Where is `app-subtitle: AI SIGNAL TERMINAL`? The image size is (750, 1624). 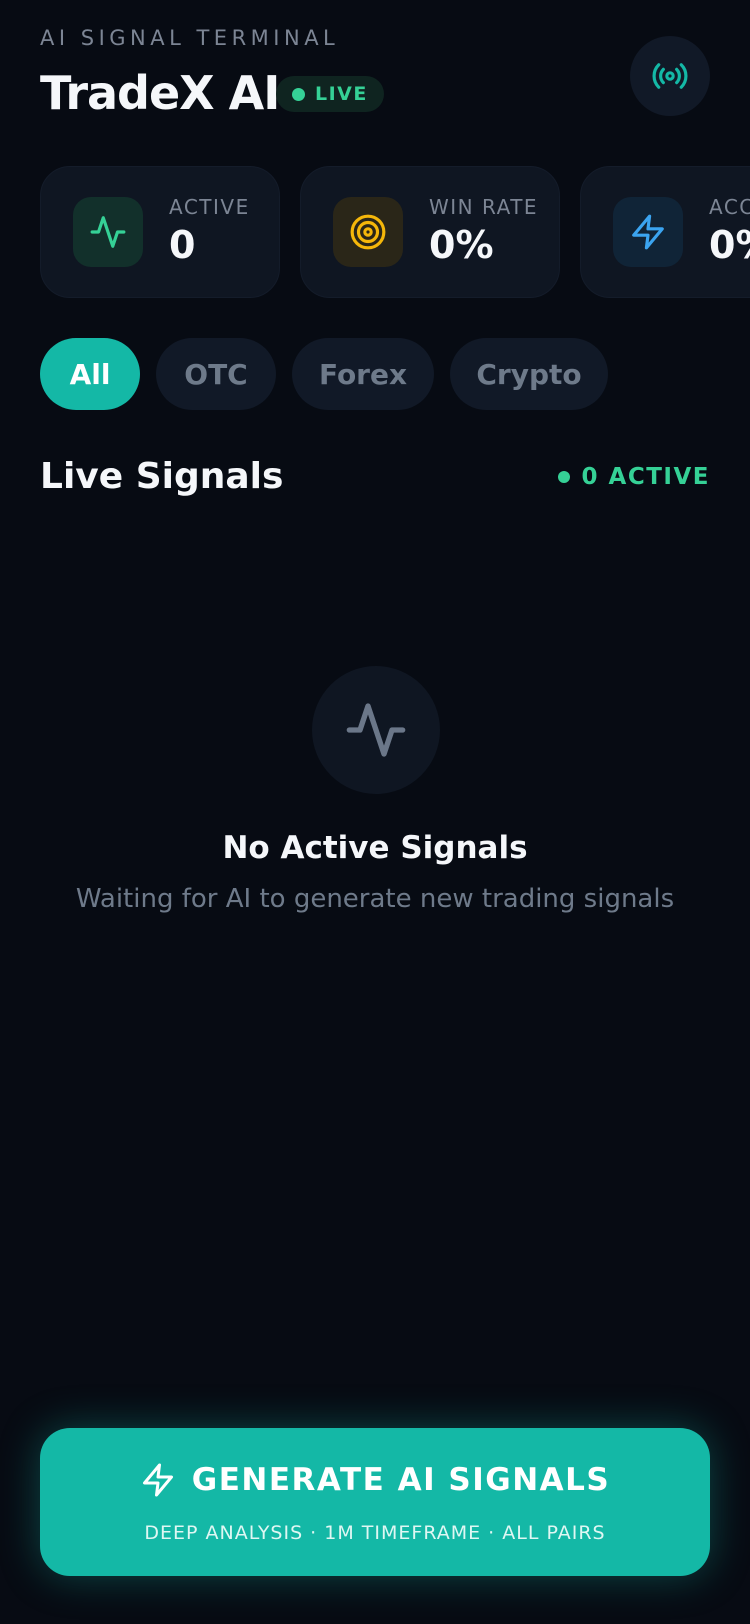 app-subtitle: AI SIGNAL TERMINAL is located at coordinates (190, 38).